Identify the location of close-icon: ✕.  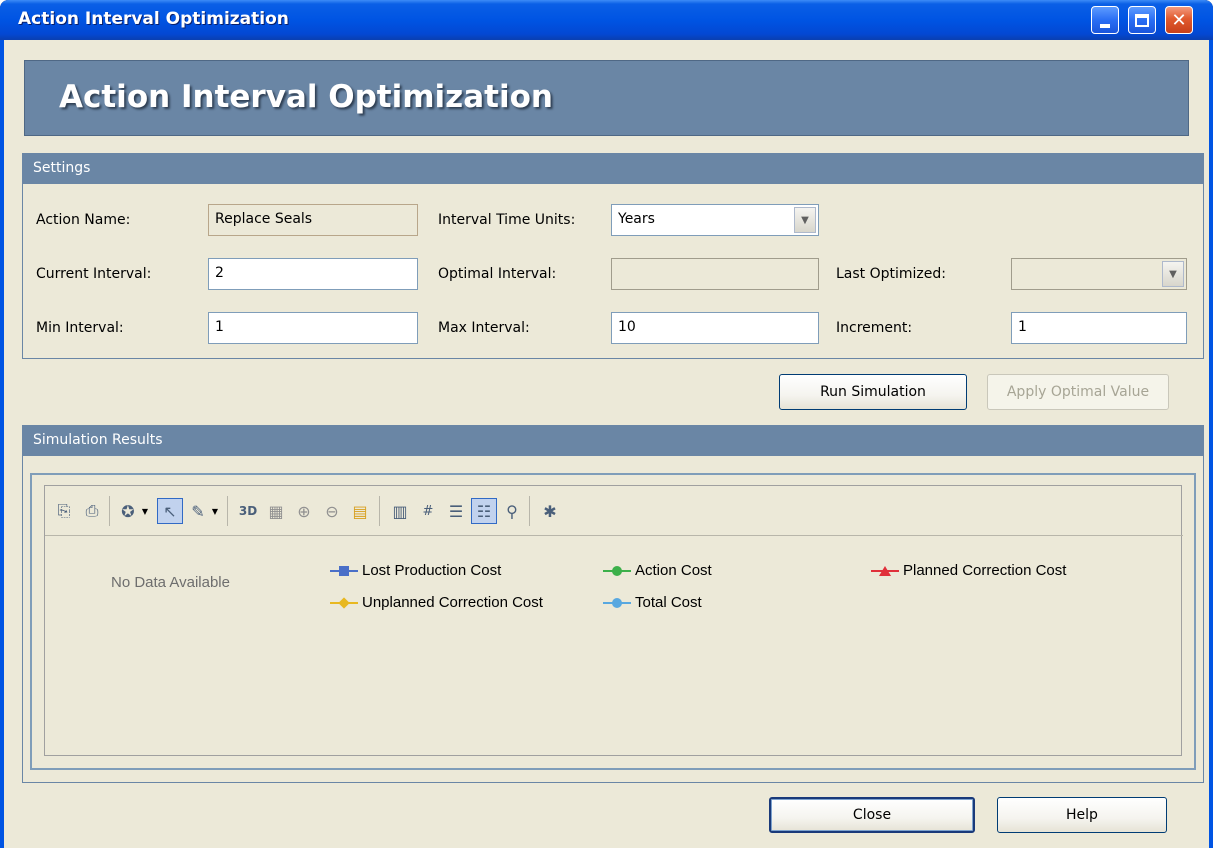
(1179, 20).